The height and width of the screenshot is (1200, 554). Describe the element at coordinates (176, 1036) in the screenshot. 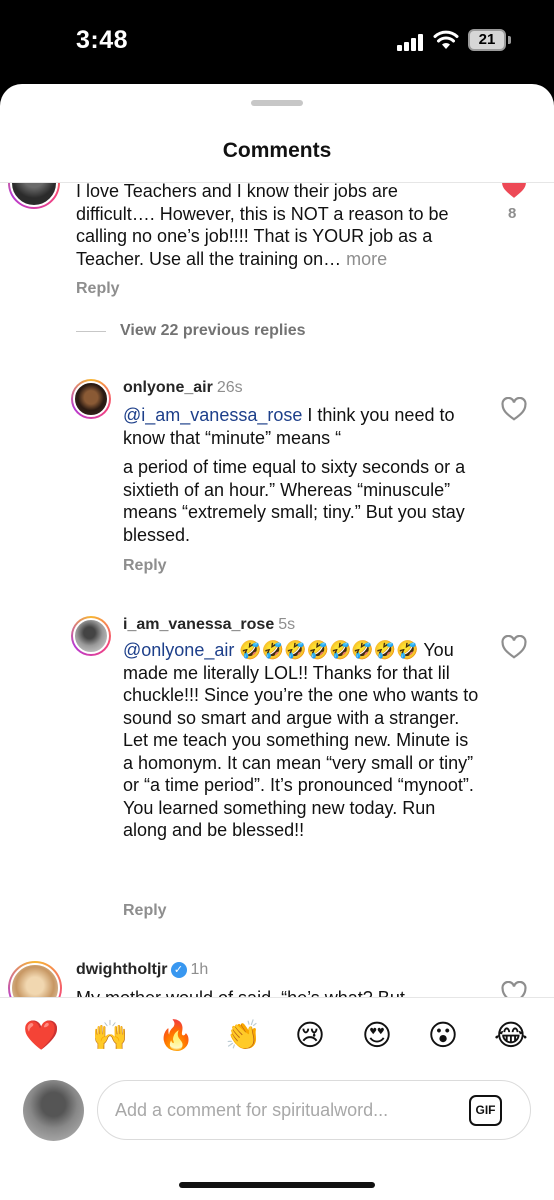

I see `fire-emoji-button: 🔥` at that location.